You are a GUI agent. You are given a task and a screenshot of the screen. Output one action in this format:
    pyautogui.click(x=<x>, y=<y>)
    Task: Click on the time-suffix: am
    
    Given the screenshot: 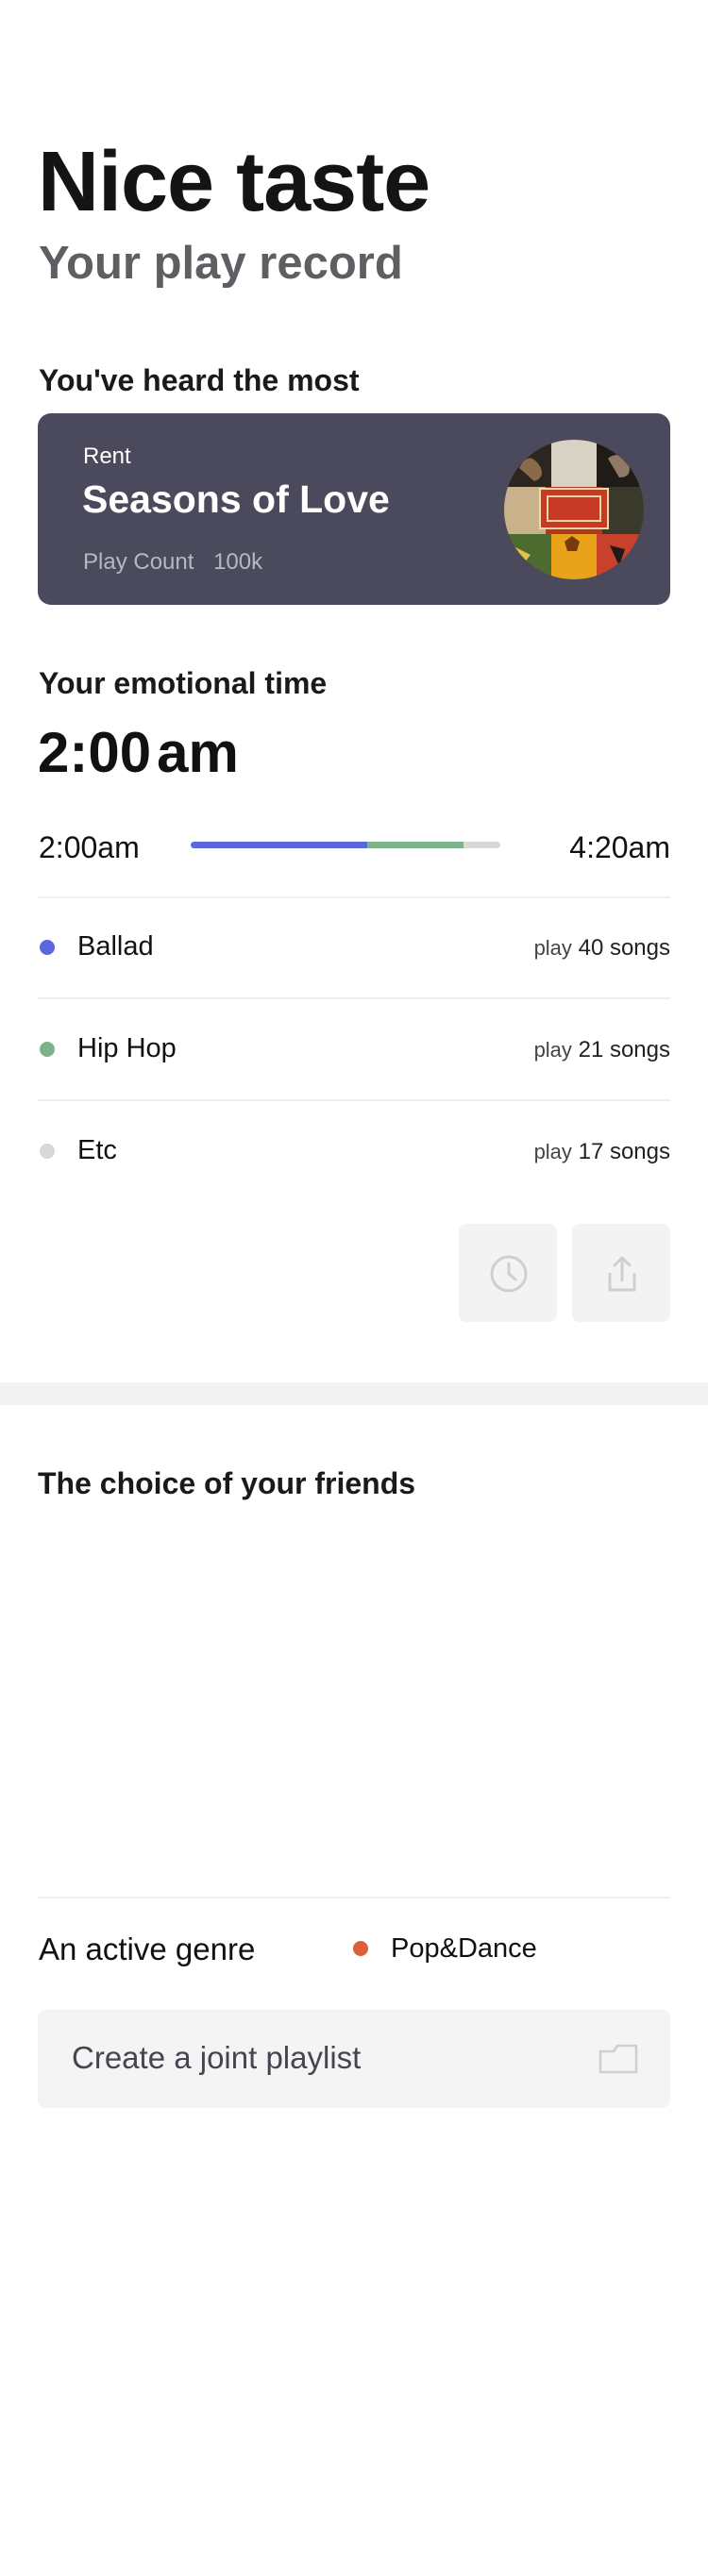 What is the action you would take?
    pyautogui.click(x=198, y=752)
    